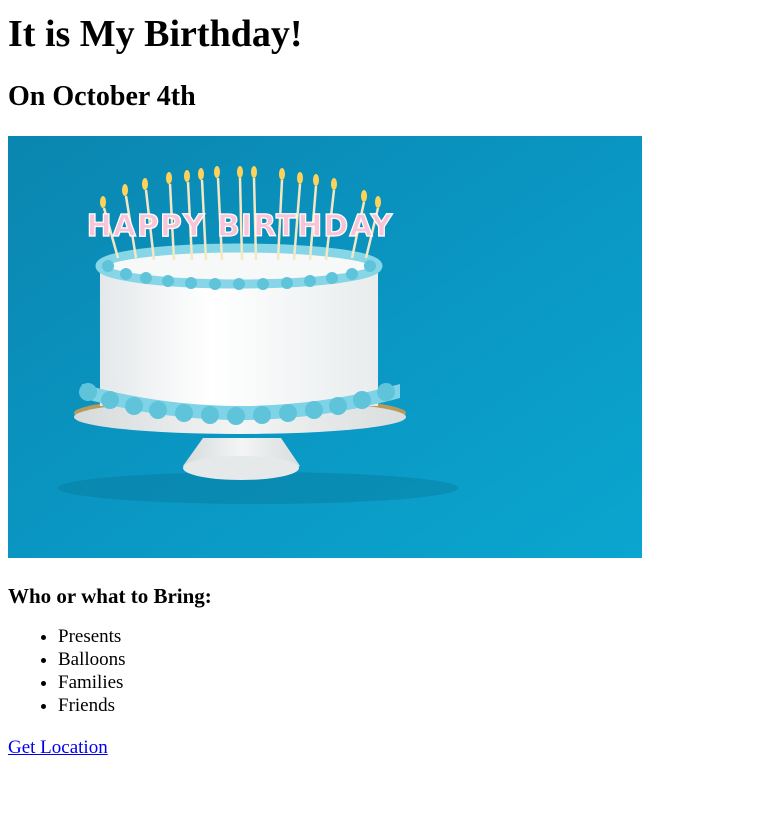  I want to click on bring-heading: Who or what to Bring:, so click(110, 596).